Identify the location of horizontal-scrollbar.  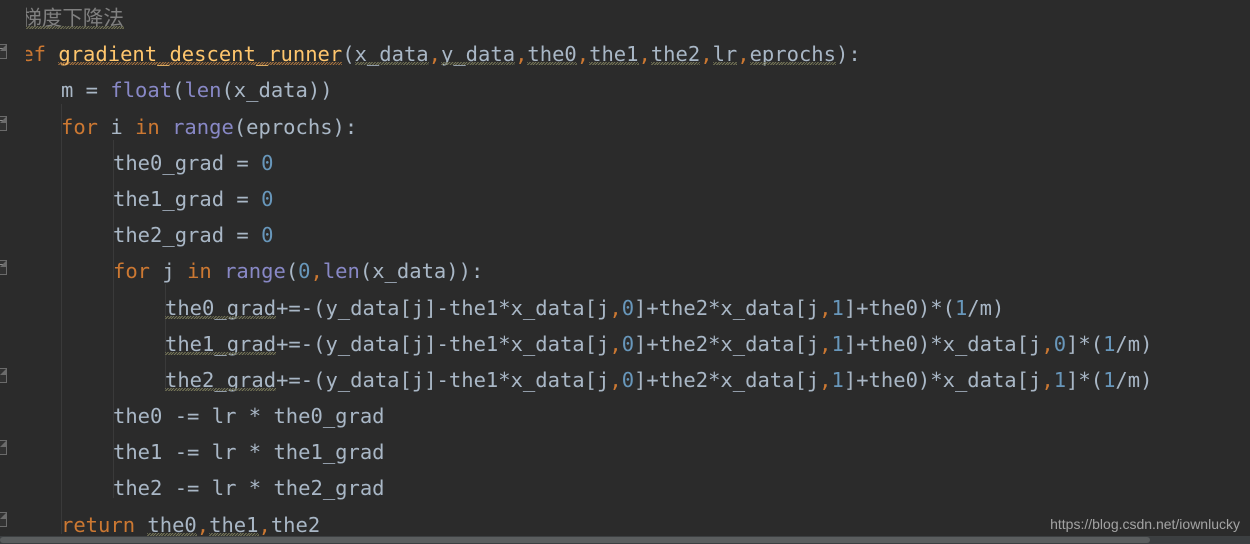
(625, 540).